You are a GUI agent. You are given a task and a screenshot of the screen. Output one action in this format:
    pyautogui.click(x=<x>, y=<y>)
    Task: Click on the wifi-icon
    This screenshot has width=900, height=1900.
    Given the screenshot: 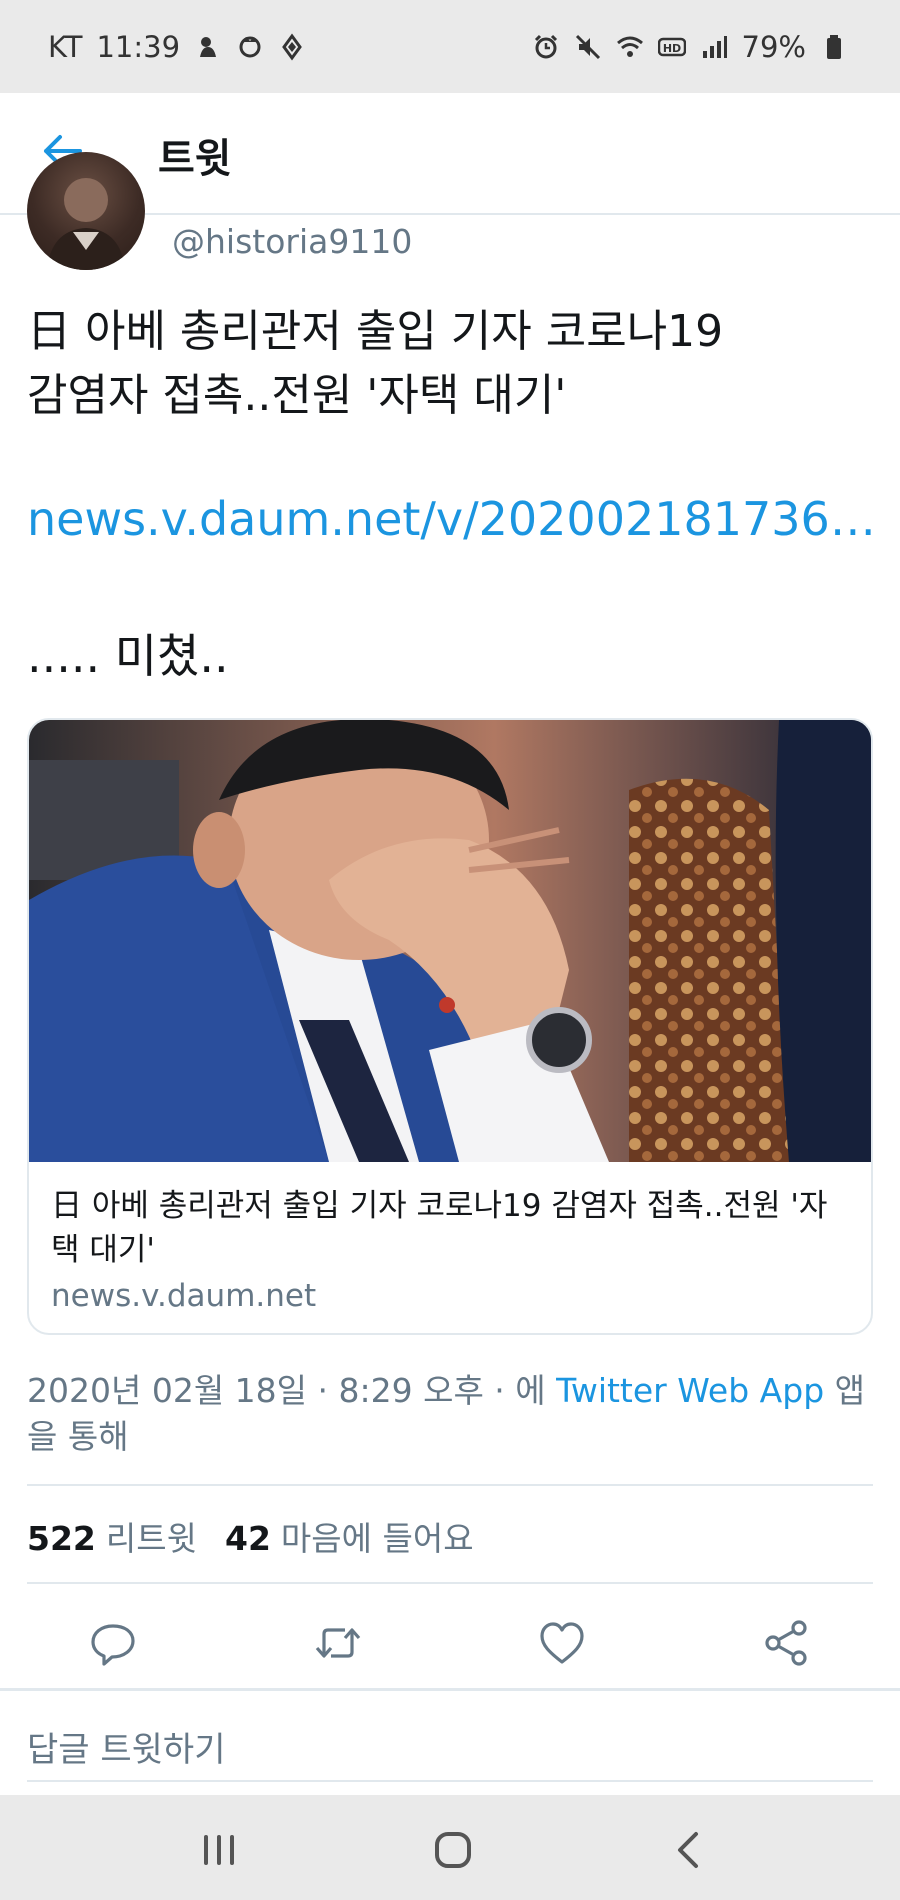 What is the action you would take?
    pyautogui.click(x=630, y=47)
    